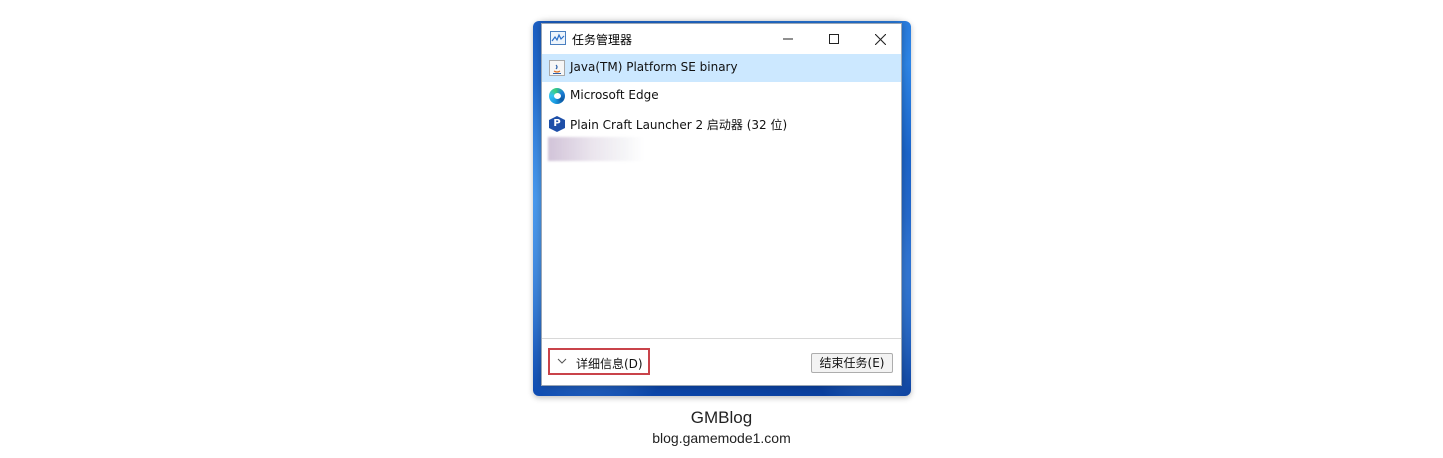 The image size is (1443, 458). What do you see at coordinates (721, 39) in the screenshot?
I see `title-bar: 任务管理器` at bounding box center [721, 39].